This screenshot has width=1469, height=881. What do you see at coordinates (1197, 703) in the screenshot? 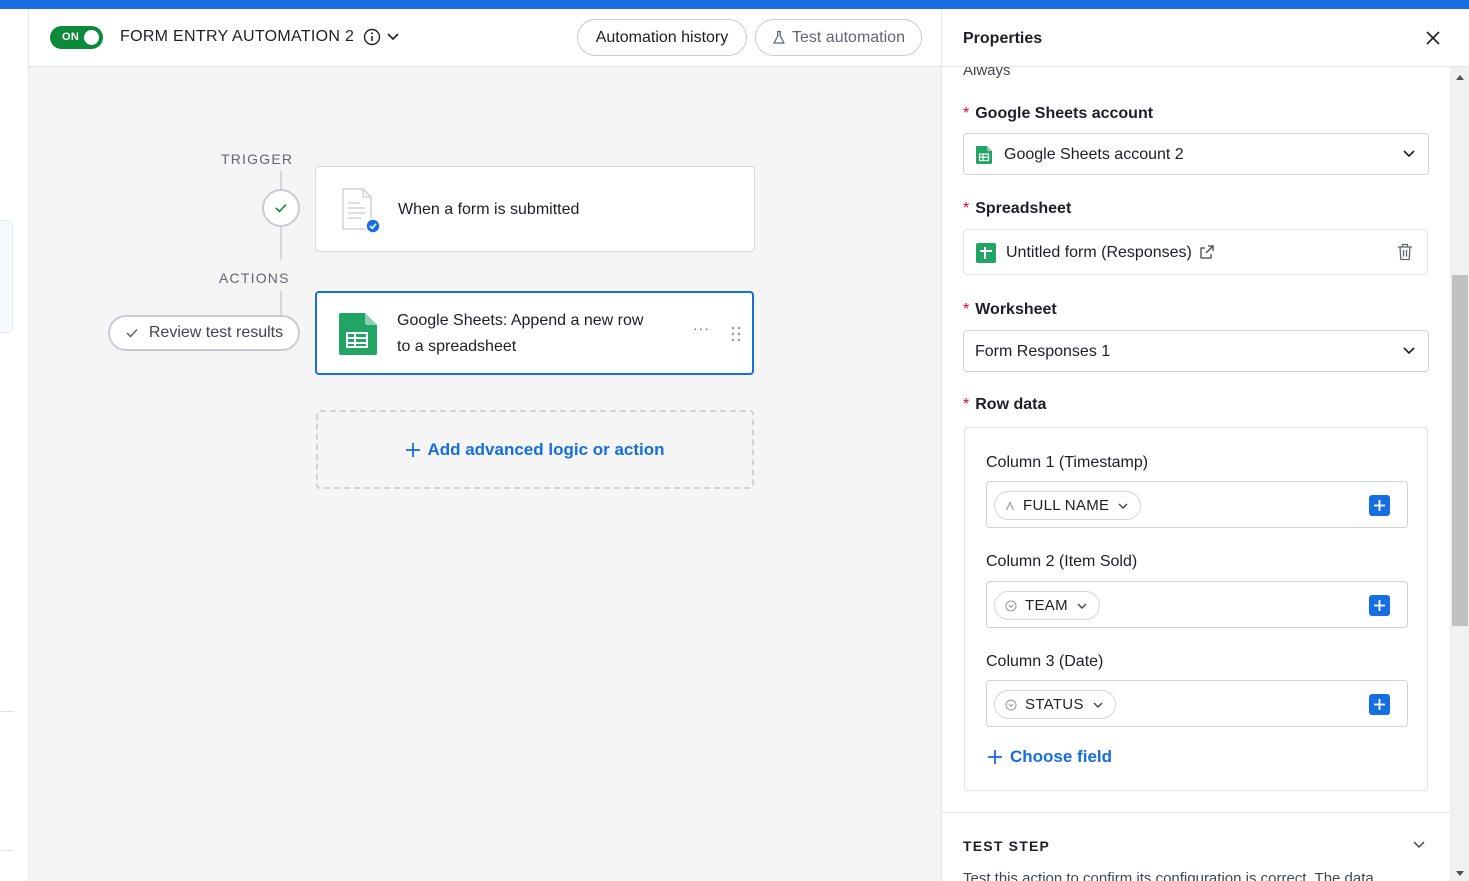
I see `column-mapping-field: STATUS` at bounding box center [1197, 703].